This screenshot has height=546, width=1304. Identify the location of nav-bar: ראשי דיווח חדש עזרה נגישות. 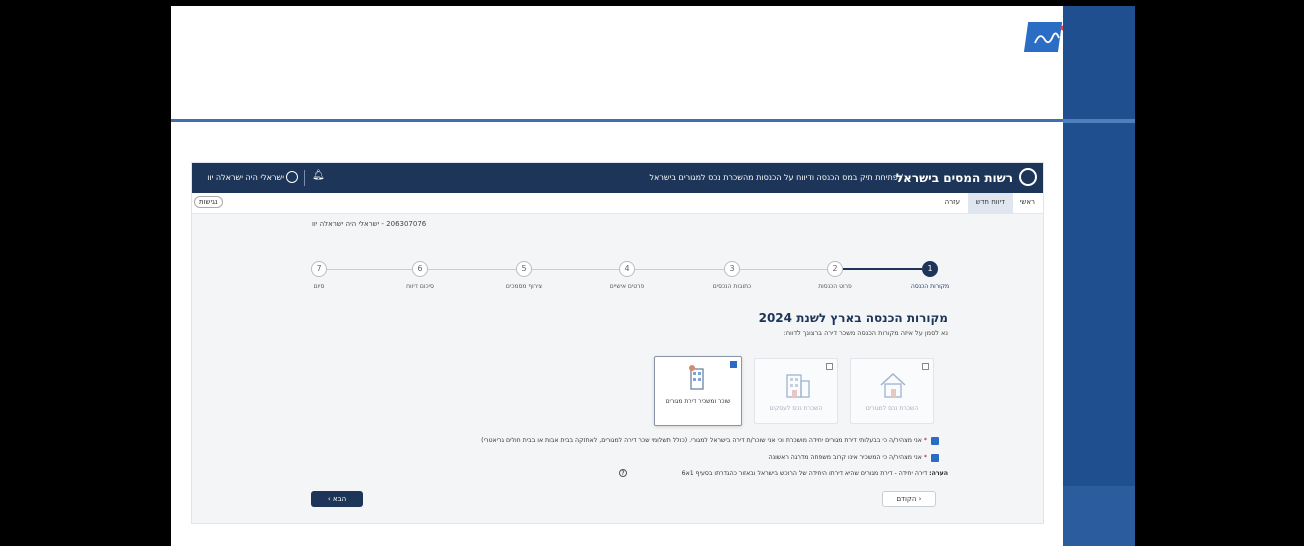
(617, 203).